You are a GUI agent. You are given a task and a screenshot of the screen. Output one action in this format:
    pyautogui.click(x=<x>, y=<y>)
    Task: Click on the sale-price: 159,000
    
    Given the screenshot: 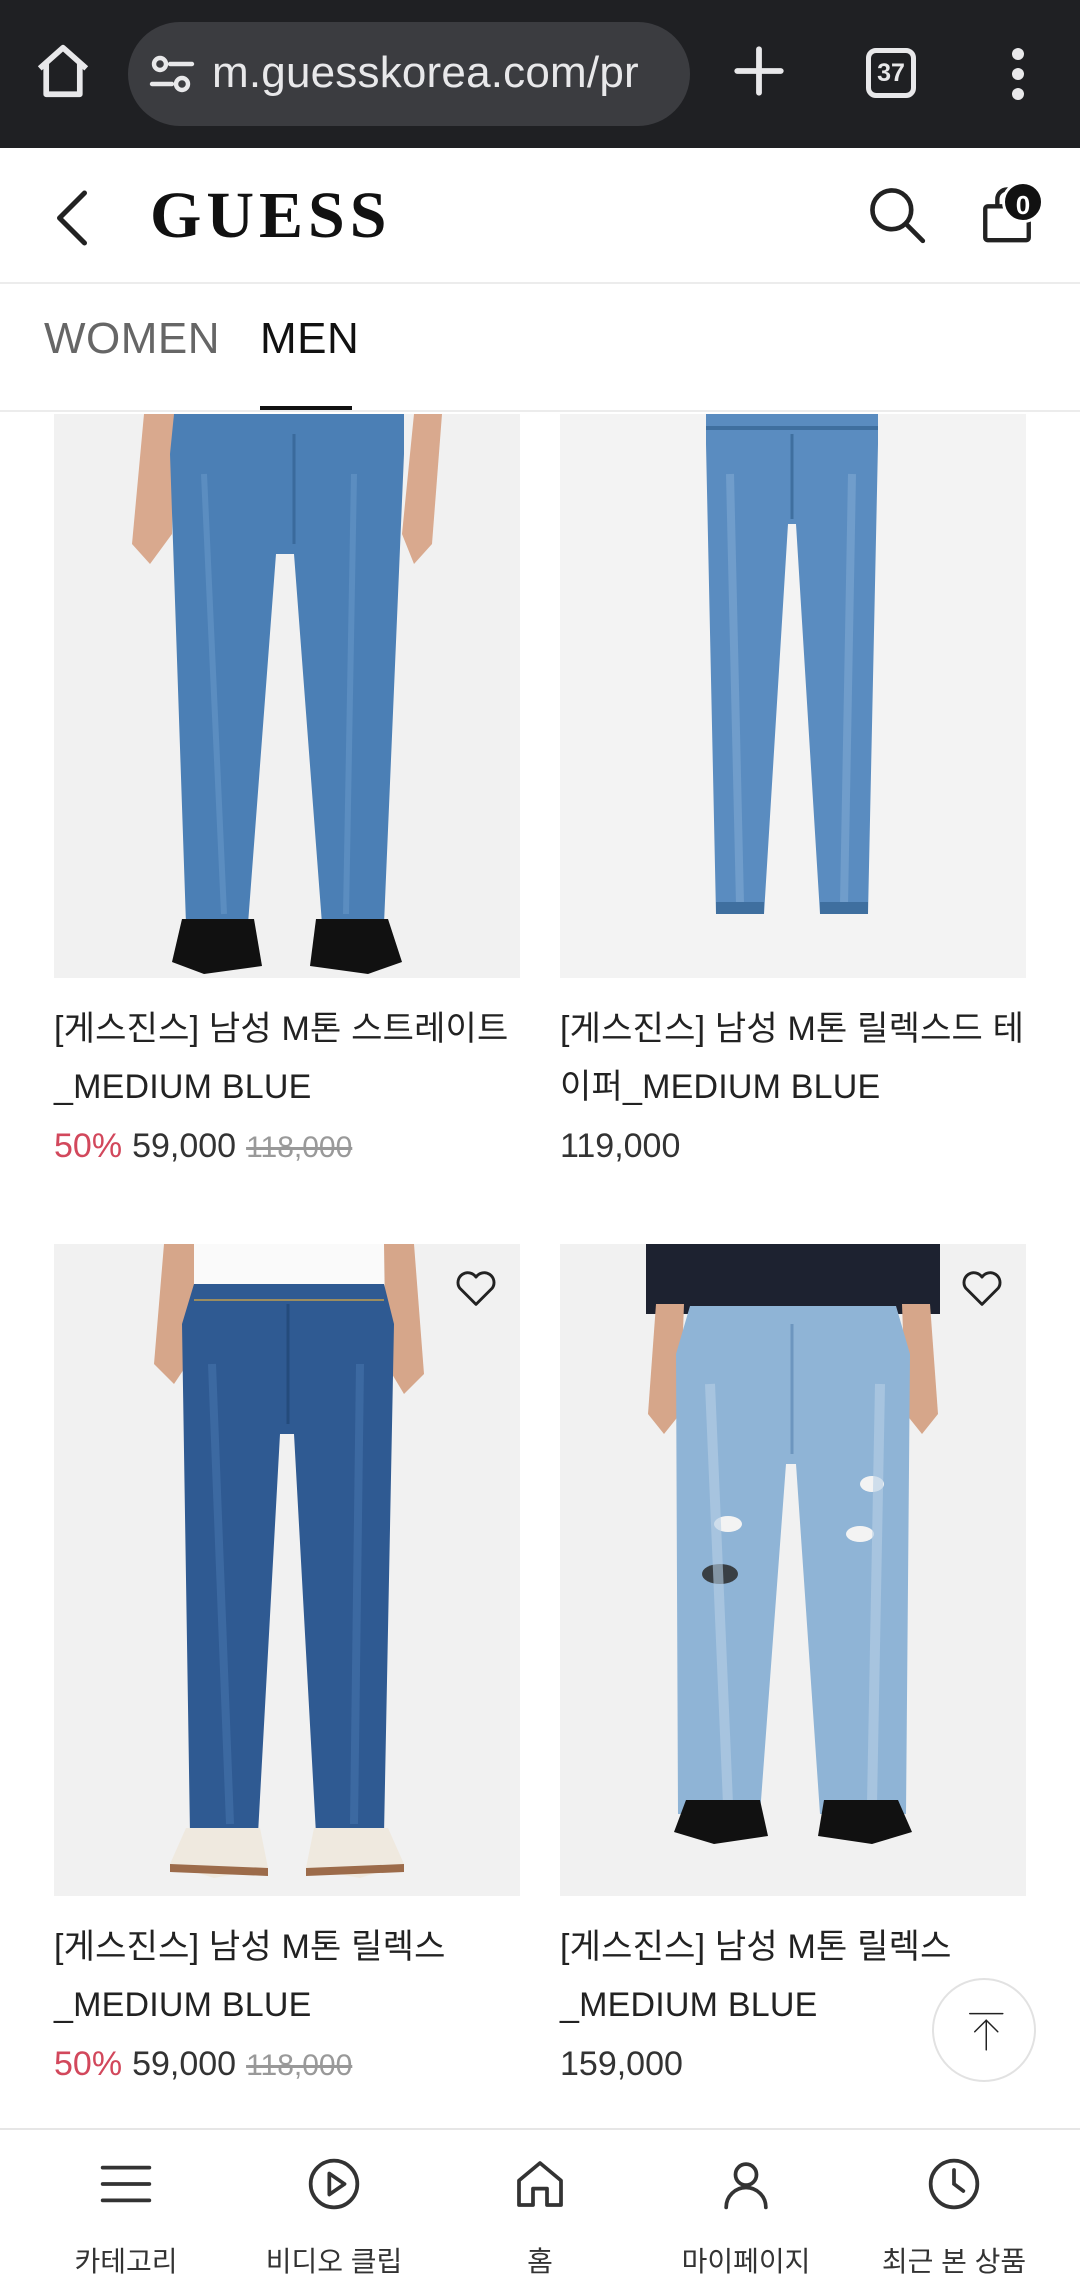 What is the action you would take?
    pyautogui.click(x=621, y=2064)
    